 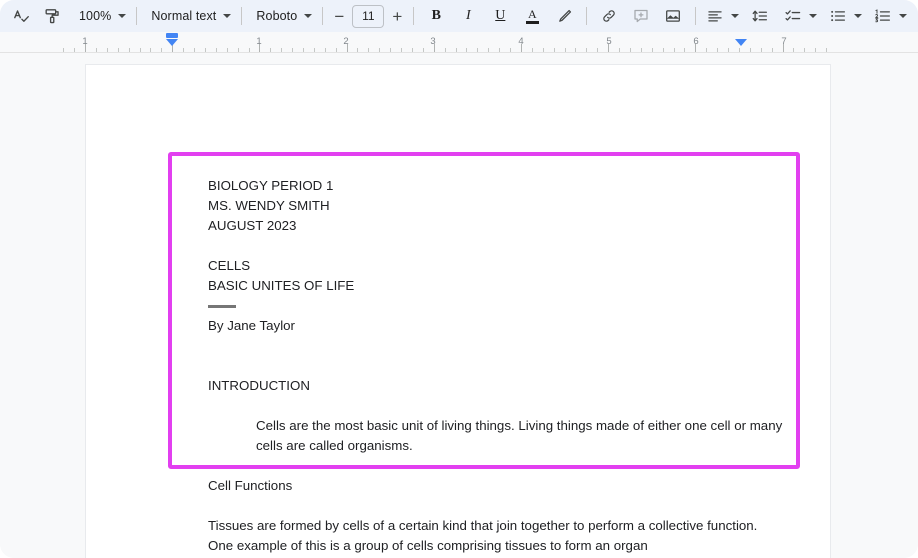 I want to click on doc-section-heading: INTRODUCTION, so click(x=259, y=385).